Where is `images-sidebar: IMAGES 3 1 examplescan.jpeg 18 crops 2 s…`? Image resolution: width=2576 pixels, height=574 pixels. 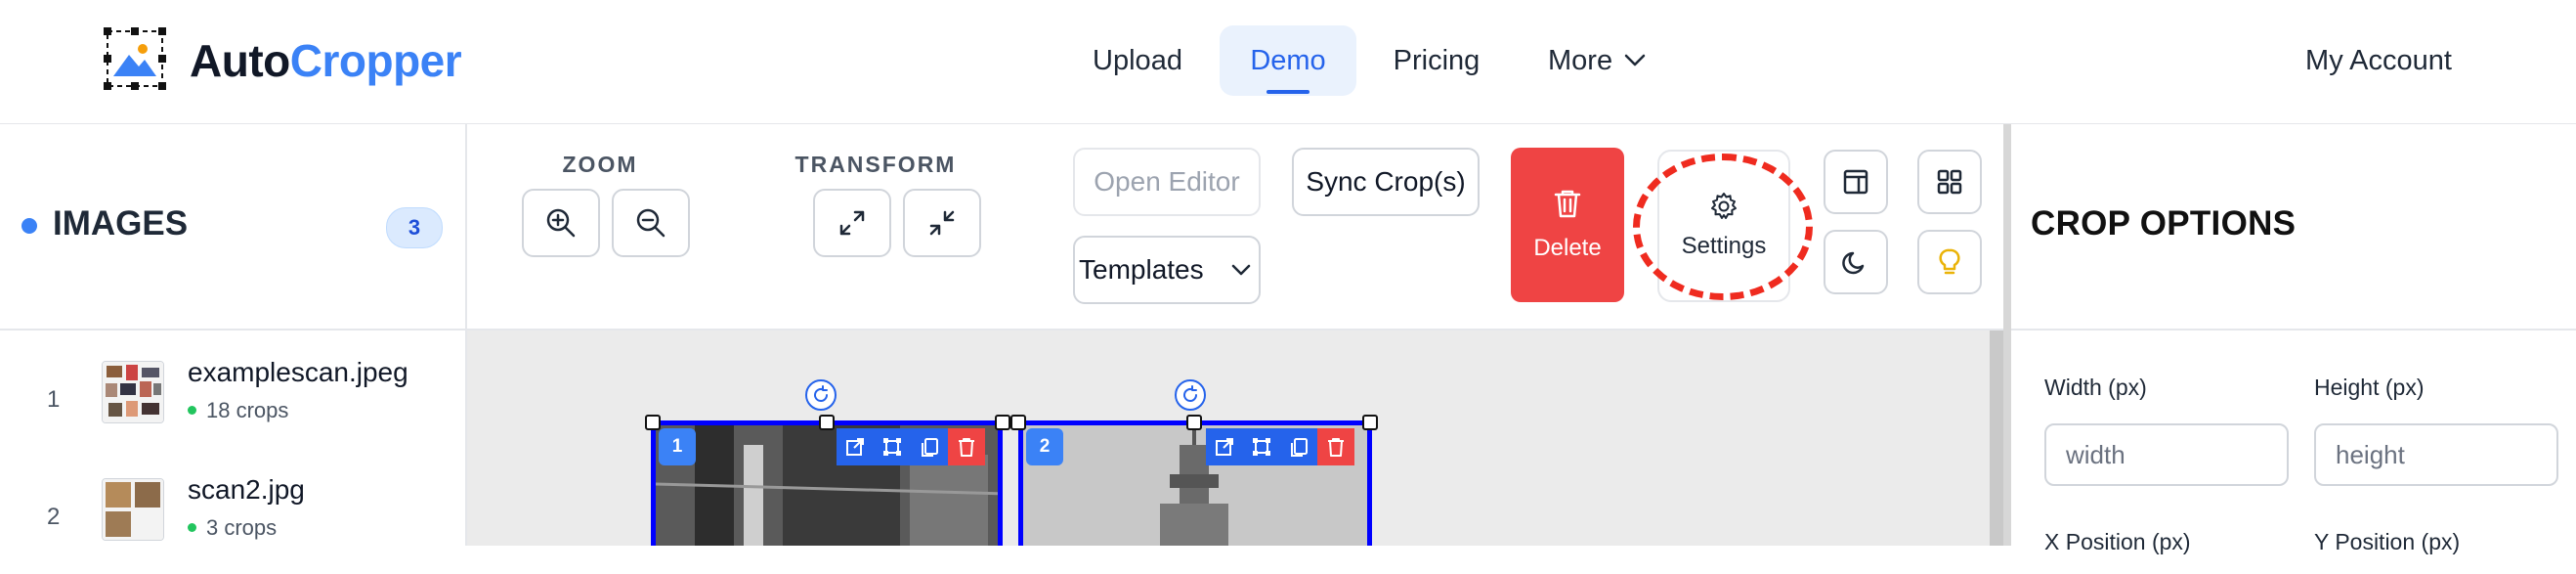
images-sidebar: IMAGES 3 1 examplescan.jpeg 18 crops 2 s… is located at coordinates (233, 335).